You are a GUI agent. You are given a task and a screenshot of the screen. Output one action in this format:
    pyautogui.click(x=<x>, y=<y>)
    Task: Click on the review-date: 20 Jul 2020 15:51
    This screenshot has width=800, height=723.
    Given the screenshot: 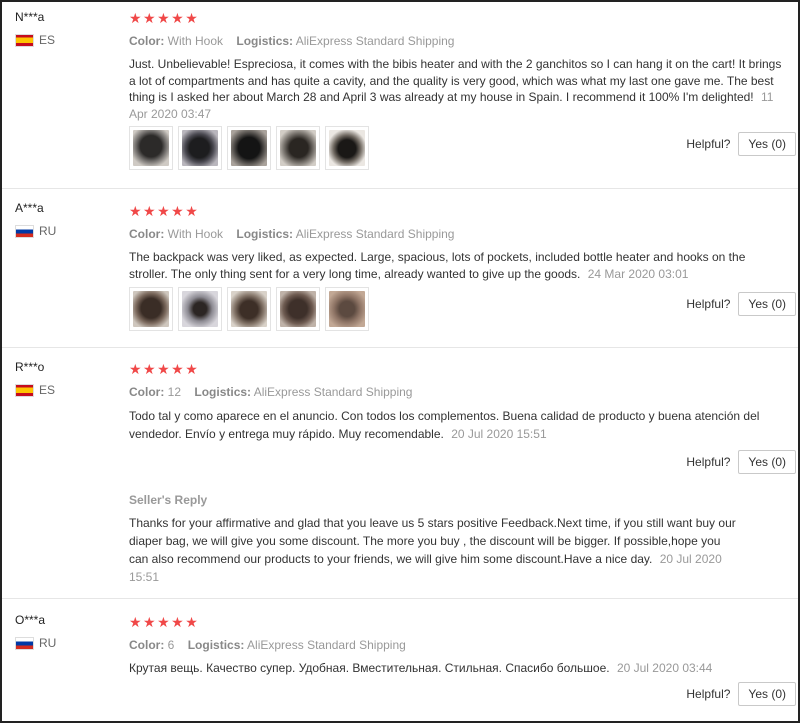 What is the action you would take?
    pyautogui.click(x=499, y=434)
    